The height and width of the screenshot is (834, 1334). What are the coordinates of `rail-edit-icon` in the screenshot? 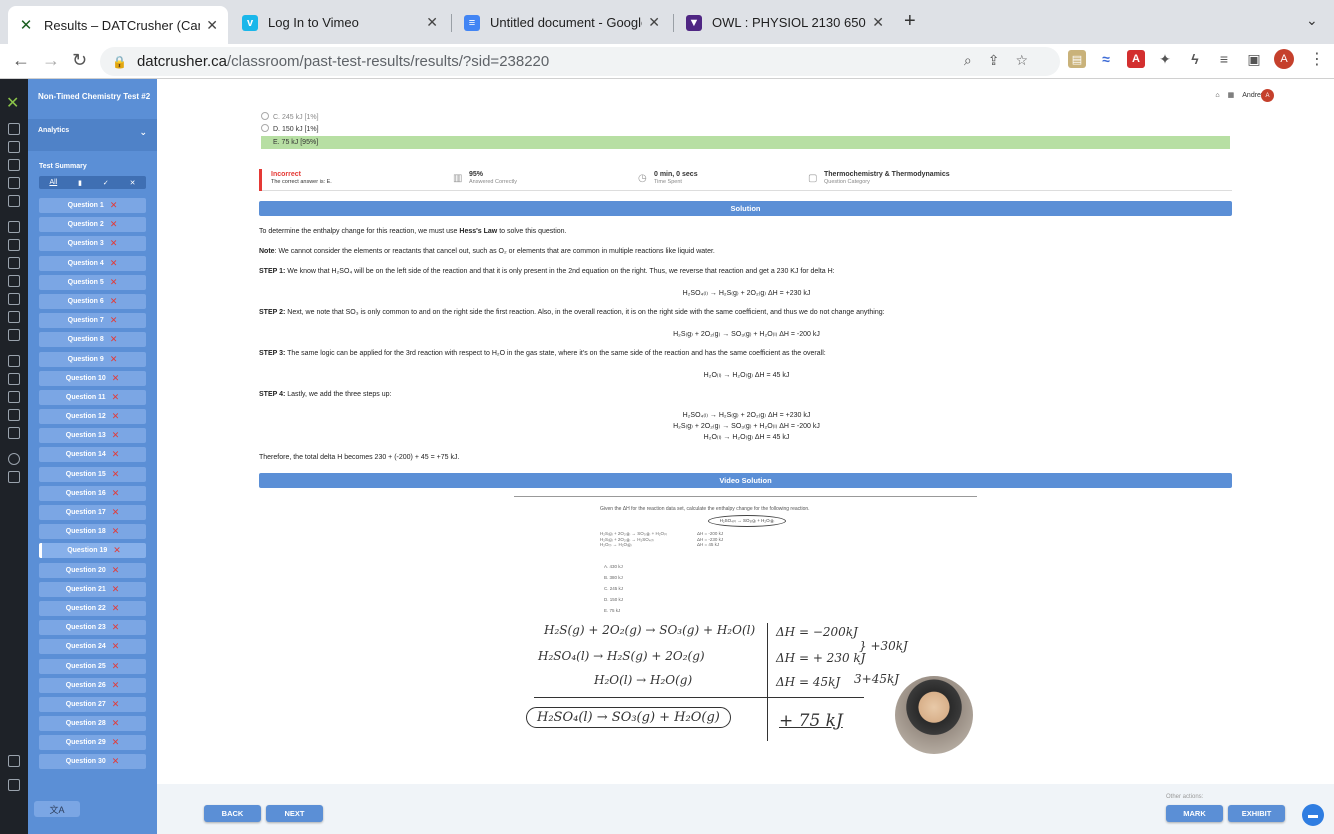 It's located at (14, 379).